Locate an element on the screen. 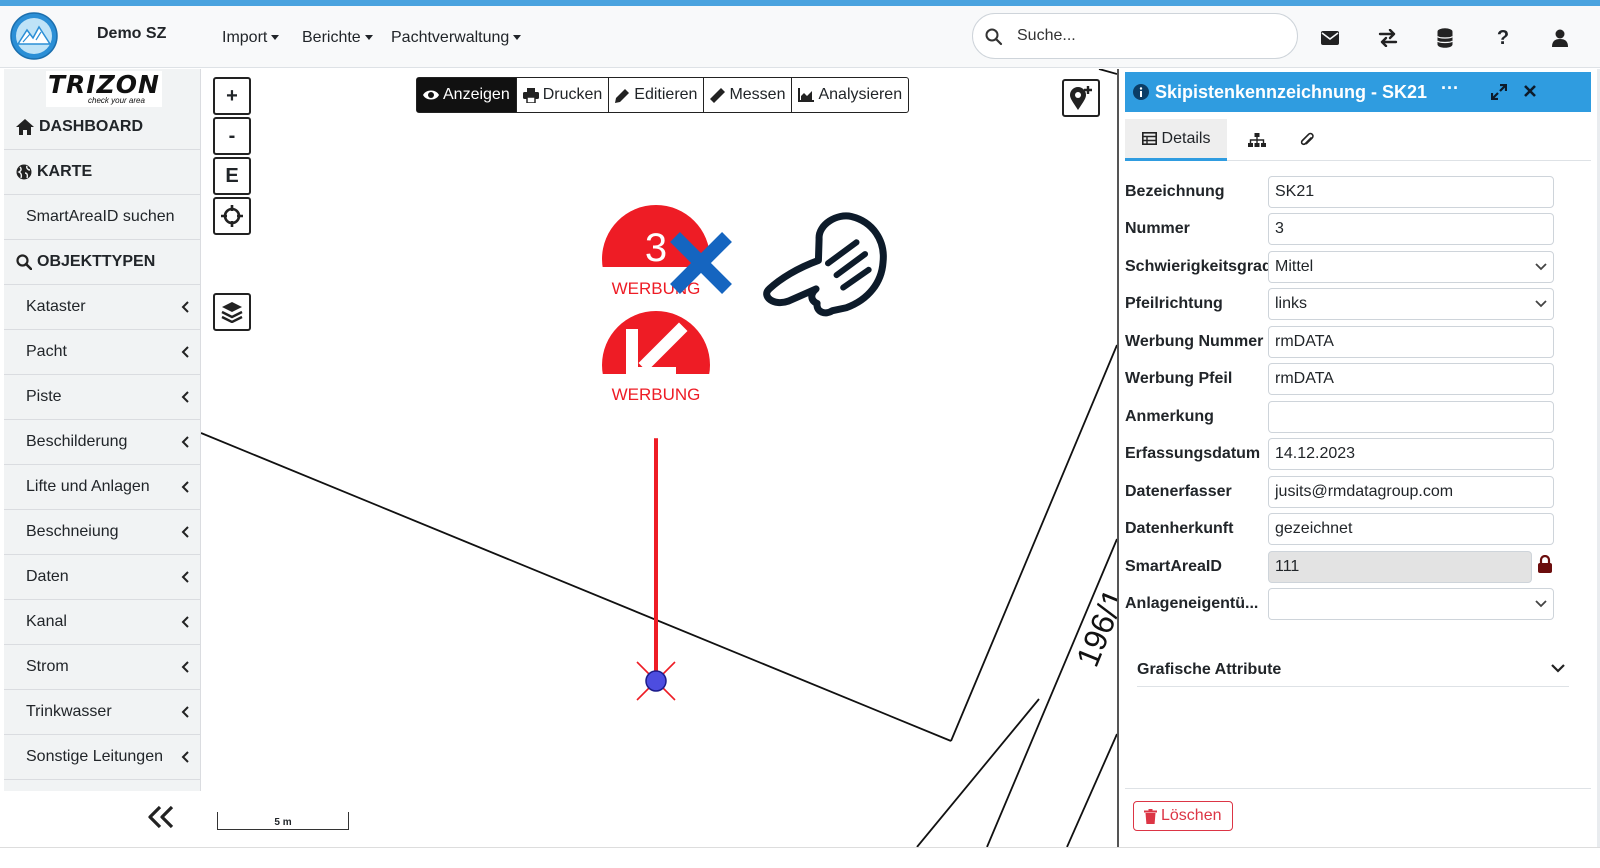  zoom-out-button: - is located at coordinates (232, 136).